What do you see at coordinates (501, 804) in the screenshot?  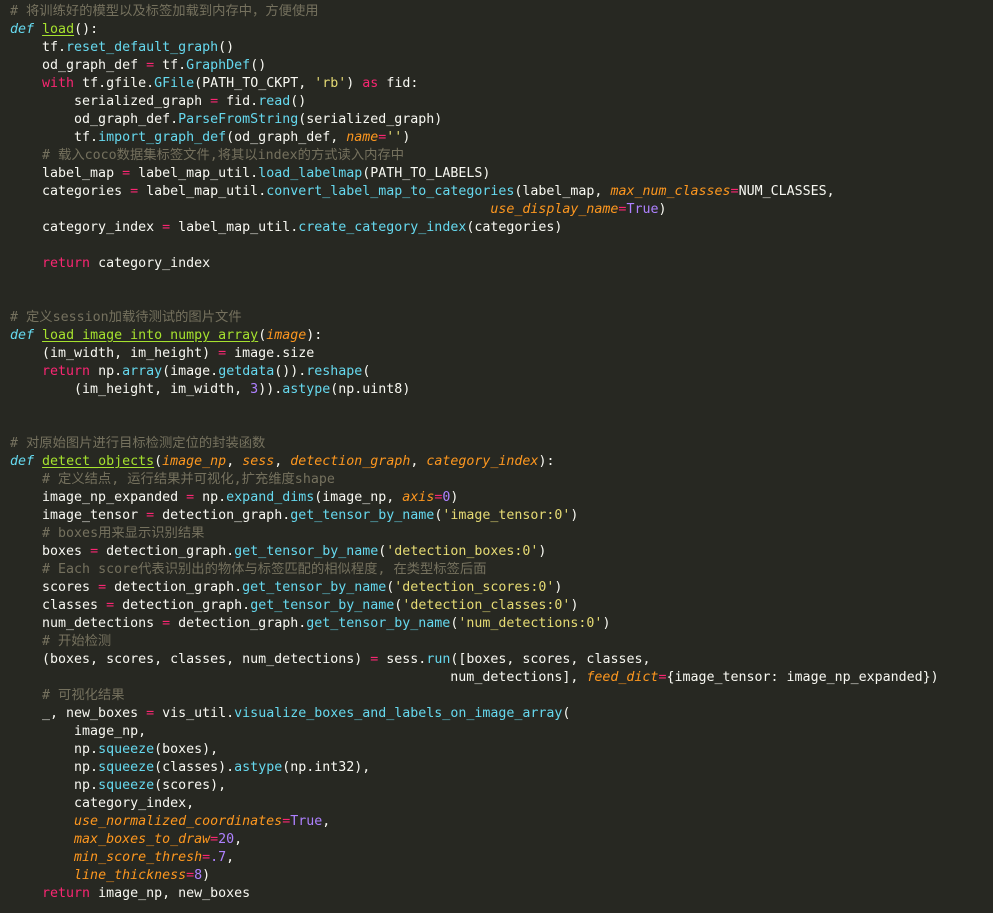 I see `code-line: category_index,` at bounding box center [501, 804].